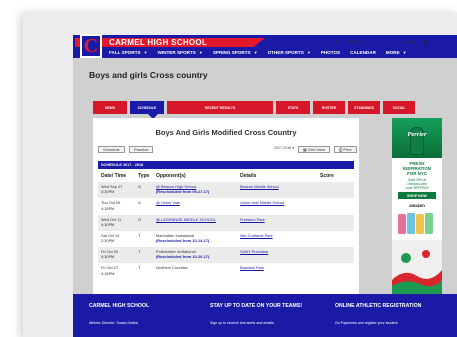 The height and width of the screenshot is (337, 457). What do you see at coordinates (425, 43) in the screenshot?
I see `search-icon` at bounding box center [425, 43].